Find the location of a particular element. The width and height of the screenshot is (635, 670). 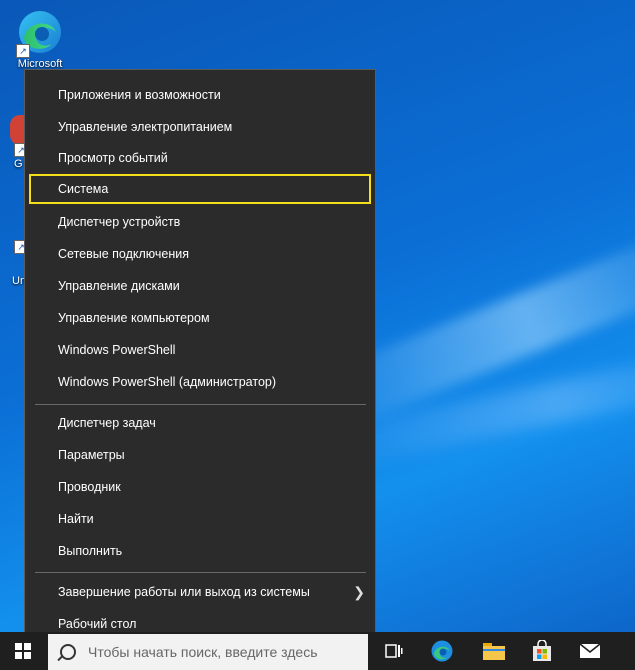

desktop-icon-edge: ↗ Microsoft is located at coordinates (40, 39).